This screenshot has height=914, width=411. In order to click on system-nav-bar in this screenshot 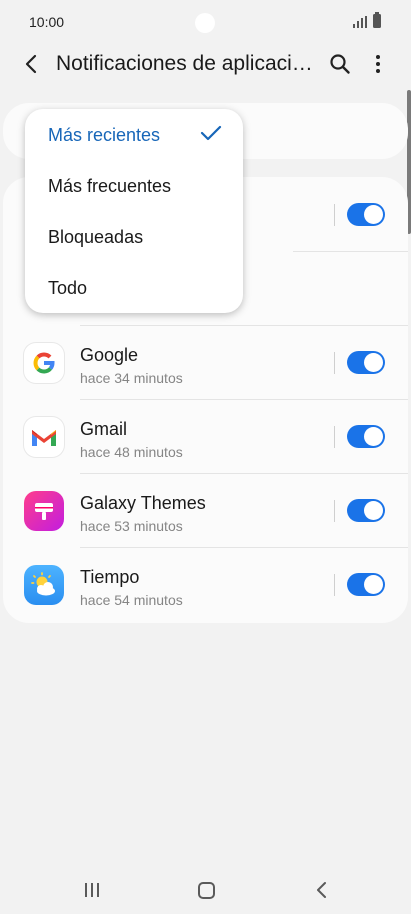, I will do `click(205, 887)`.